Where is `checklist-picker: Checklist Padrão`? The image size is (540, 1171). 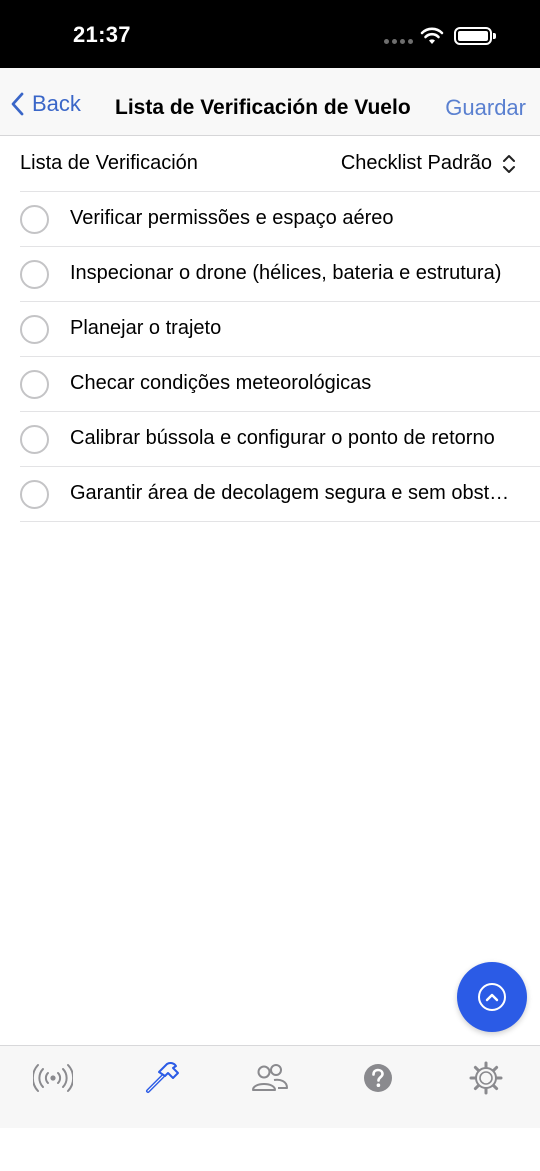 checklist-picker: Checklist Padrão is located at coordinates (428, 163).